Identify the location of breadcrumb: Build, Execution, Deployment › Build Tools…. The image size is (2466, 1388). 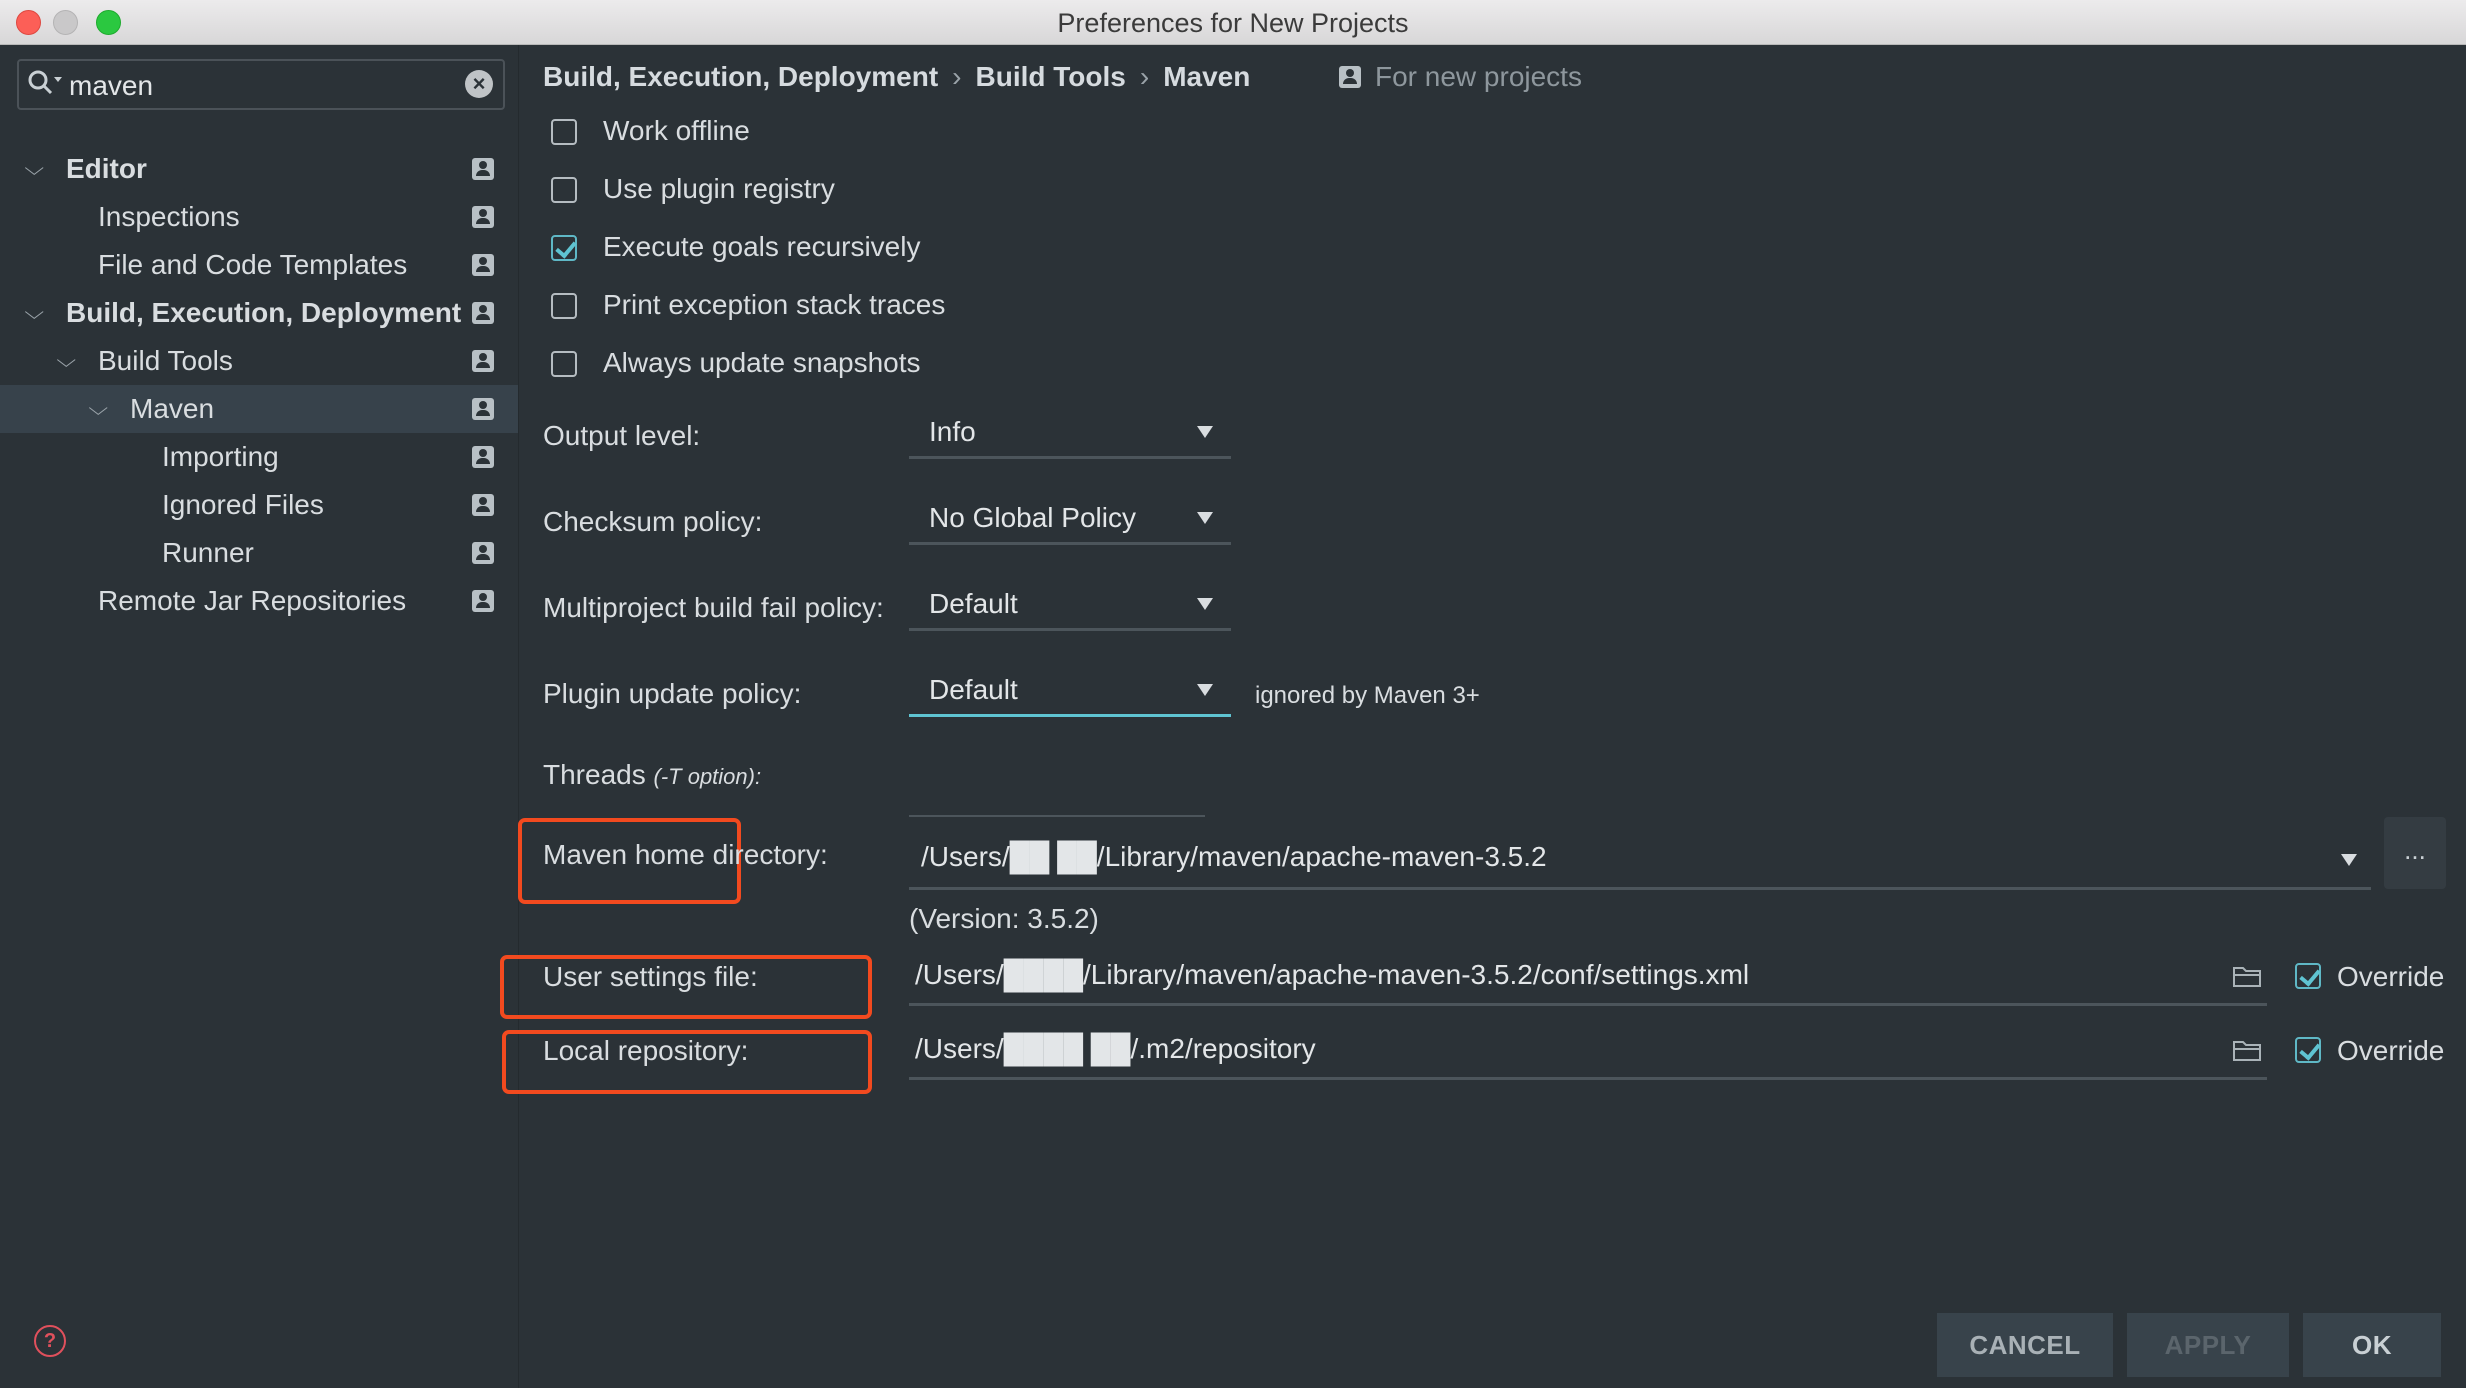
(896, 77).